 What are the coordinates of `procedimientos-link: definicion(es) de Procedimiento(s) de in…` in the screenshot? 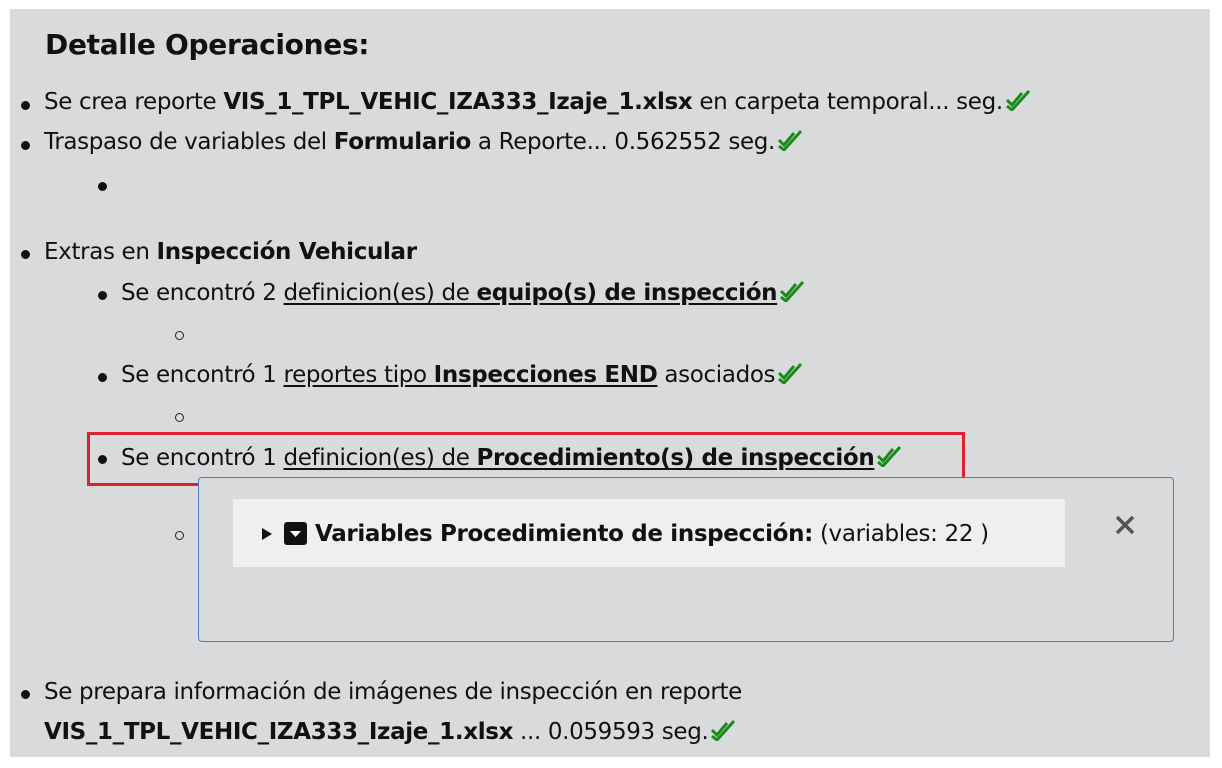 It's located at (578, 458).